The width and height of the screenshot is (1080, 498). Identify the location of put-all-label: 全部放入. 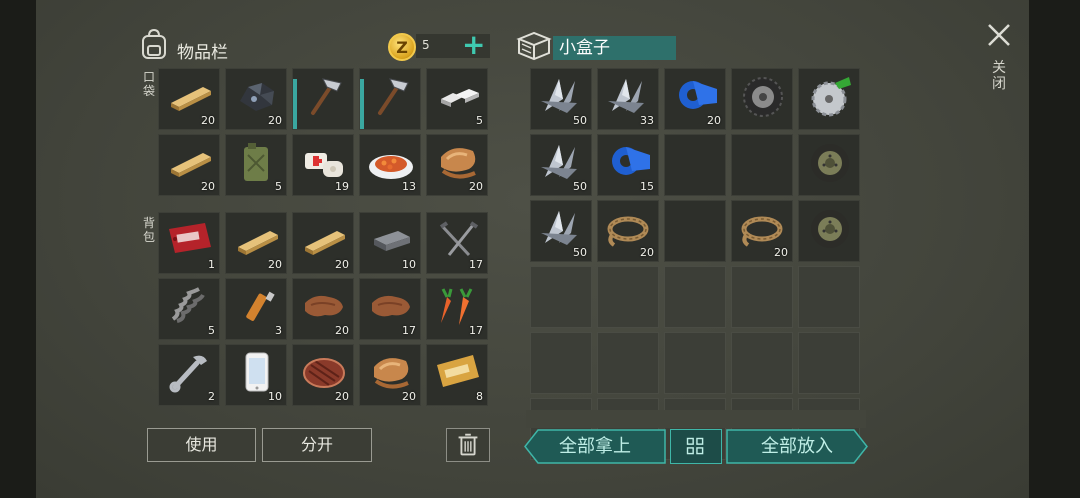
(797, 446).